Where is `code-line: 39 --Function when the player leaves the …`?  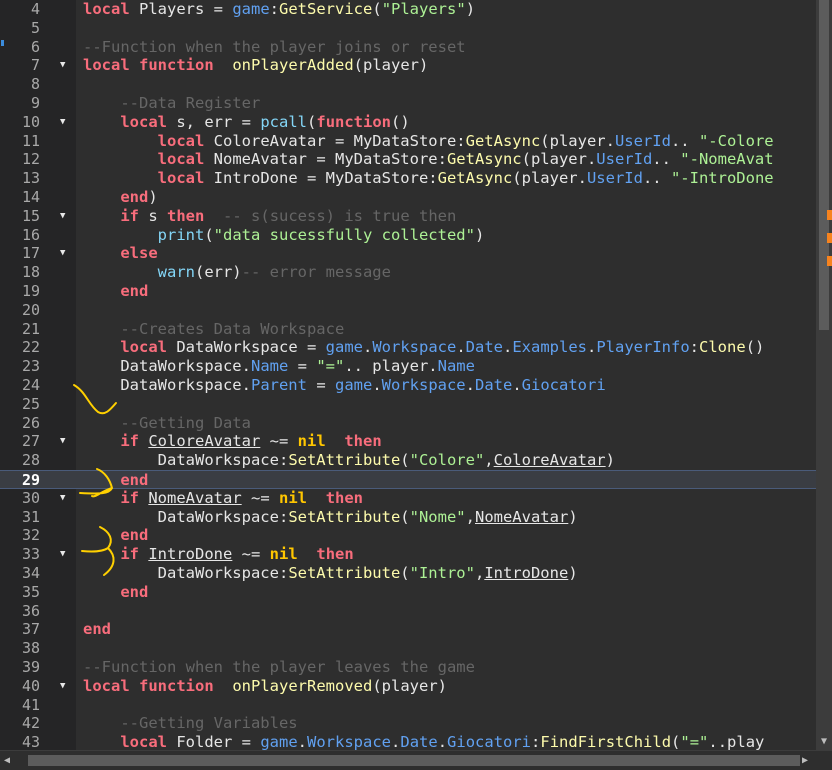
code-line: 39 --Function when the player leaves the … is located at coordinates (408, 667).